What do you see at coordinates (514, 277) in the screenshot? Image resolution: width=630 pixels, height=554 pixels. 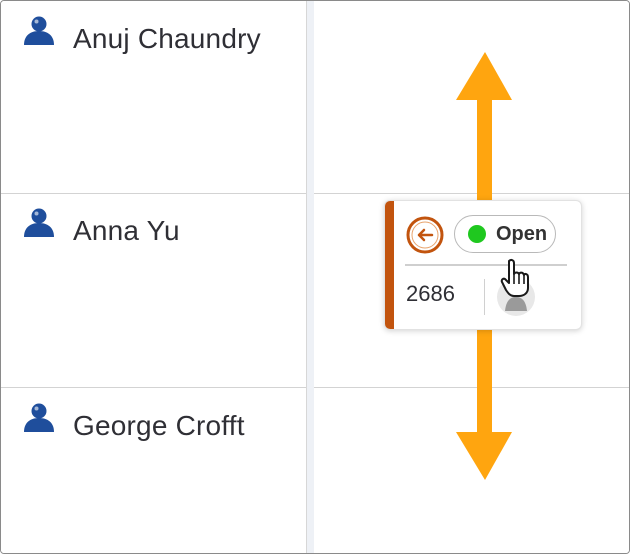 I see `hand-pointer-cursor-icon` at bounding box center [514, 277].